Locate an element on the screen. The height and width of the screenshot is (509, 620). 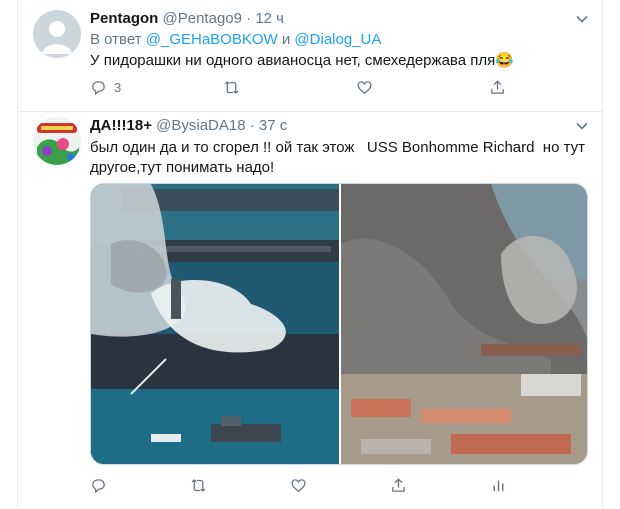
tweet-actions: 3 is located at coordinates (300, 89).